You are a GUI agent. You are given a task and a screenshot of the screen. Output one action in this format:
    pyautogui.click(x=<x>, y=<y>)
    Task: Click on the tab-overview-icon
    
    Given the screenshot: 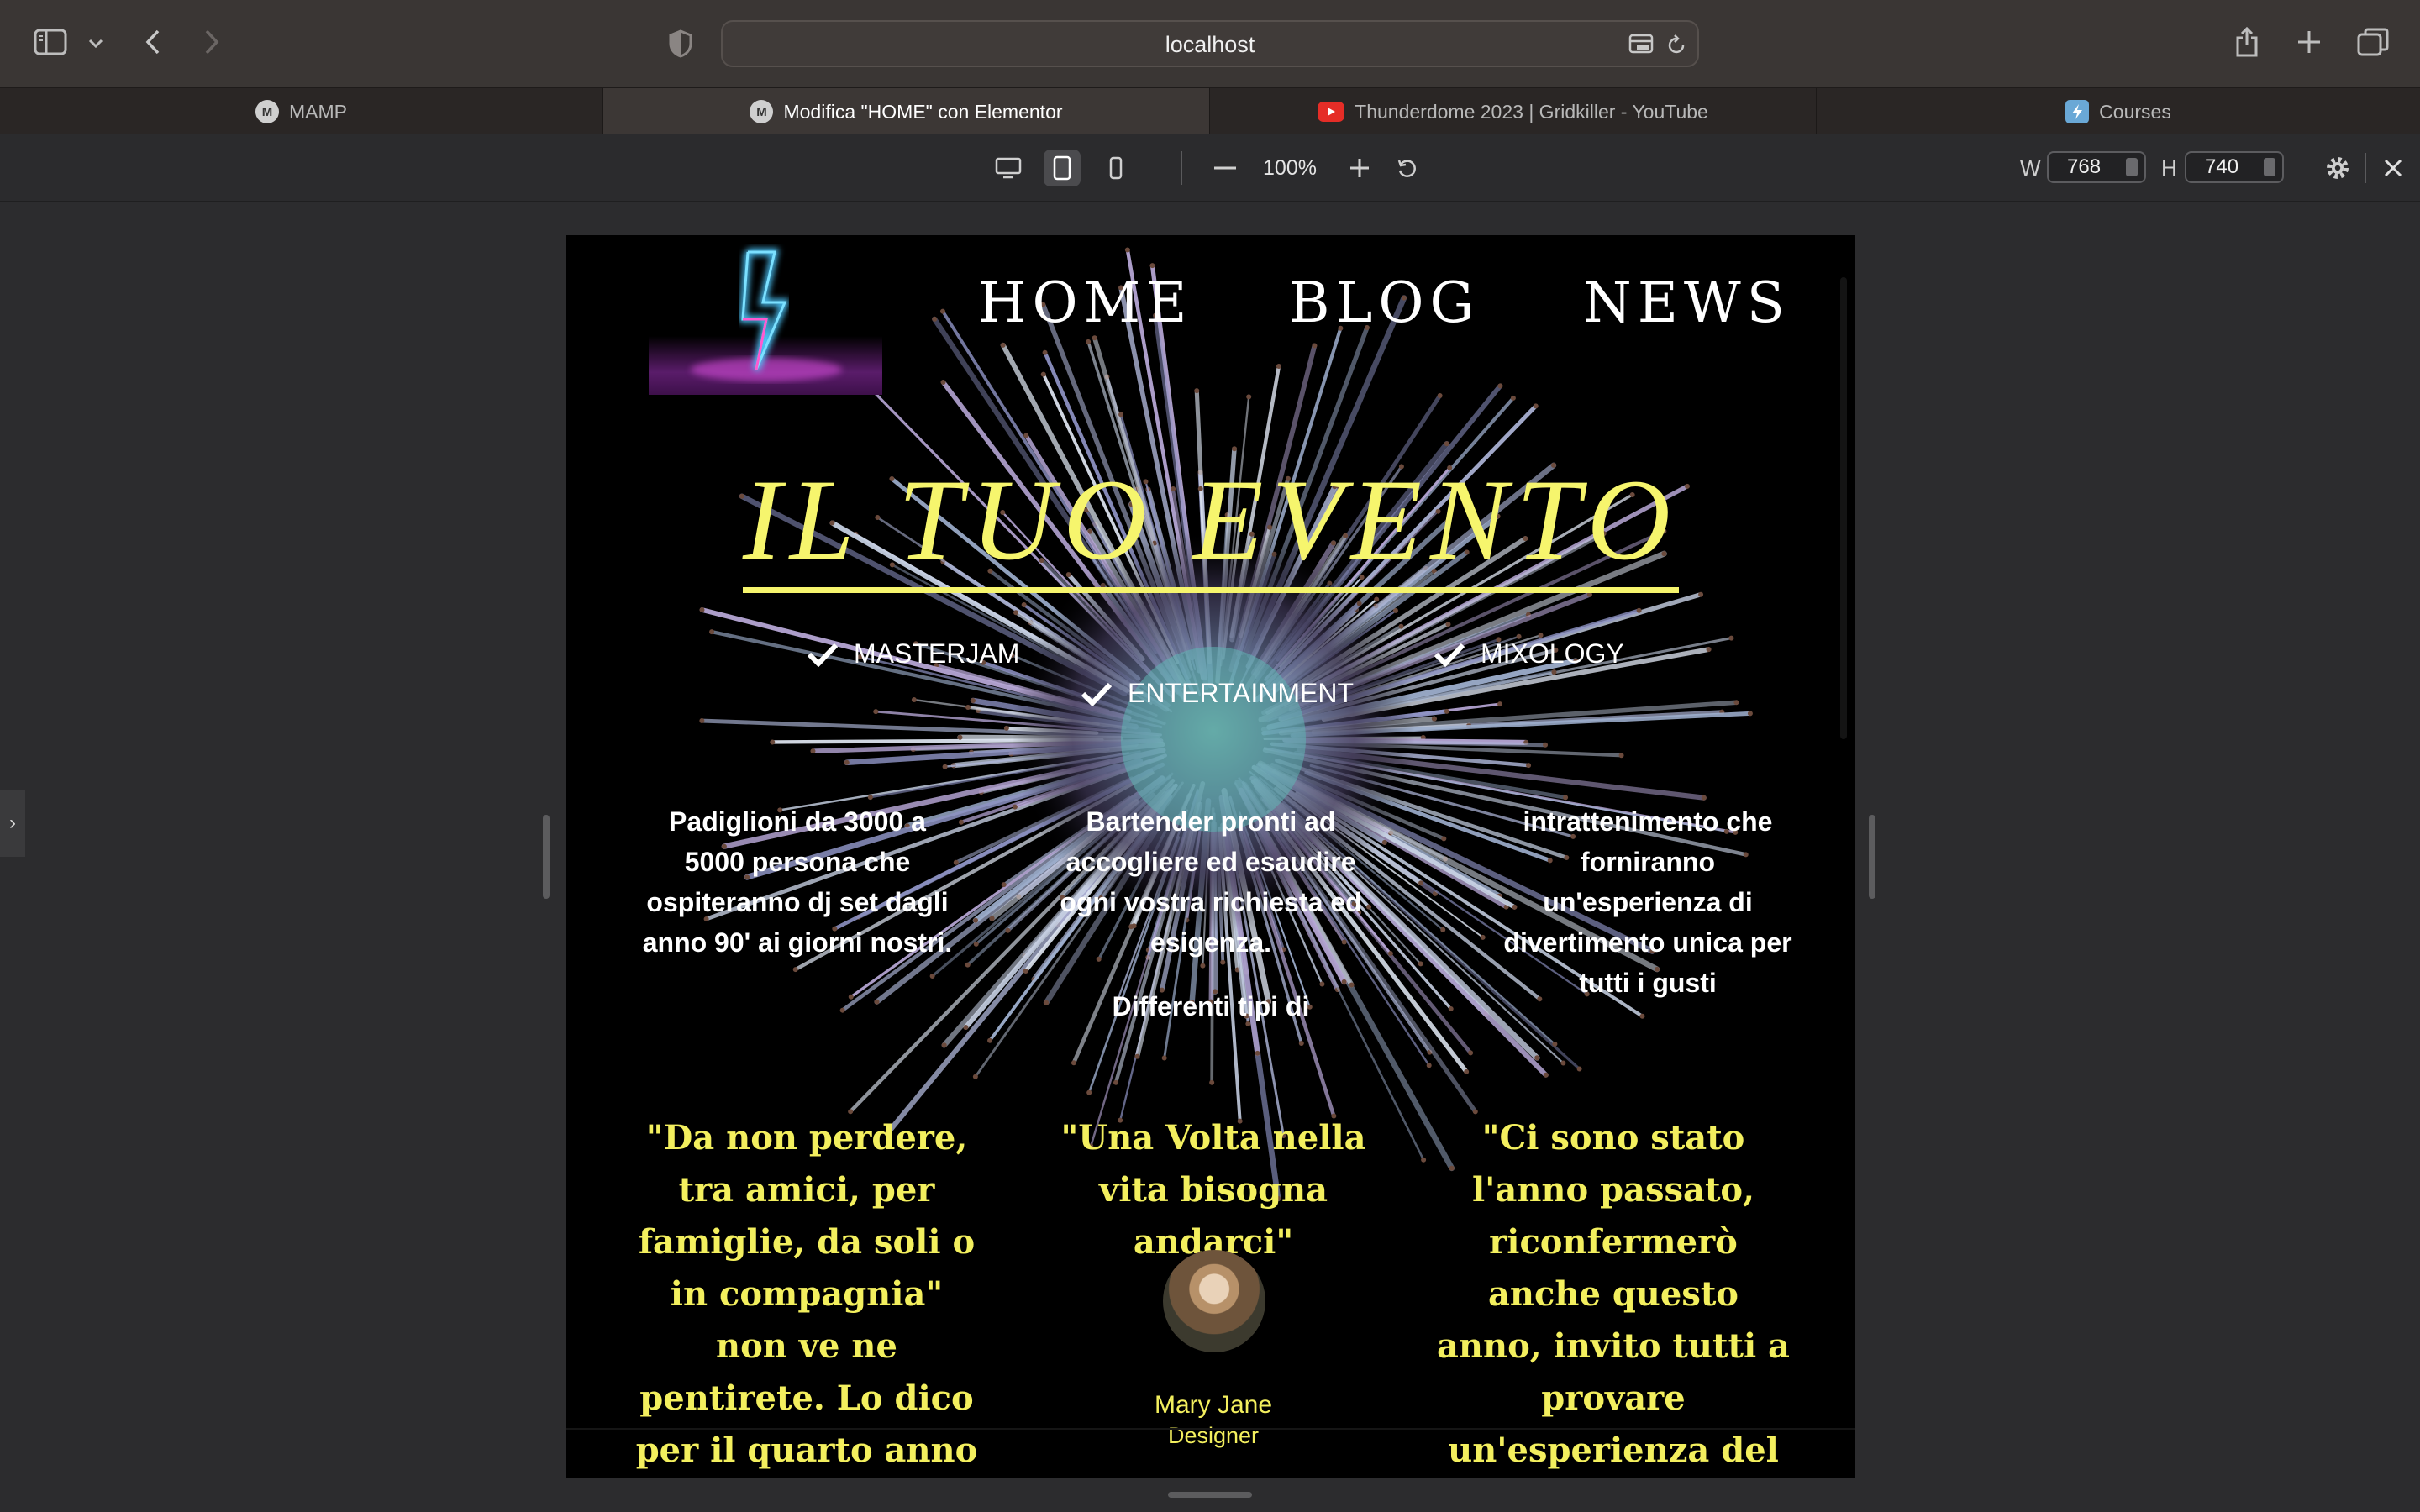 What is the action you would take?
    pyautogui.click(x=2372, y=42)
    